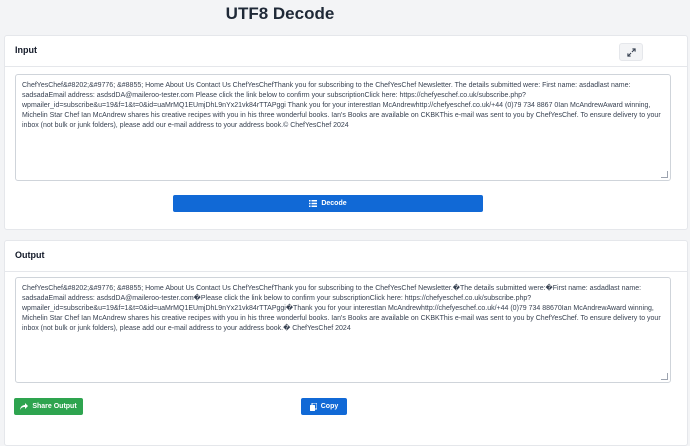  Describe the element at coordinates (346, 256) in the screenshot. I see `output-card-header: Output` at that location.